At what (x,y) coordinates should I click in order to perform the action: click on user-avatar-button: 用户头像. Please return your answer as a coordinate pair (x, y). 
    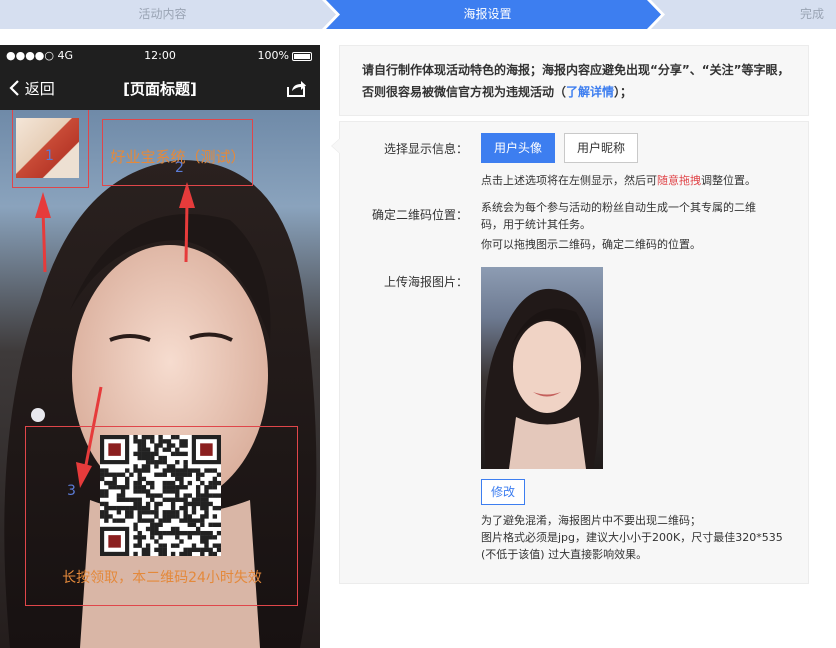
    Looking at the image, I should click on (518, 148).